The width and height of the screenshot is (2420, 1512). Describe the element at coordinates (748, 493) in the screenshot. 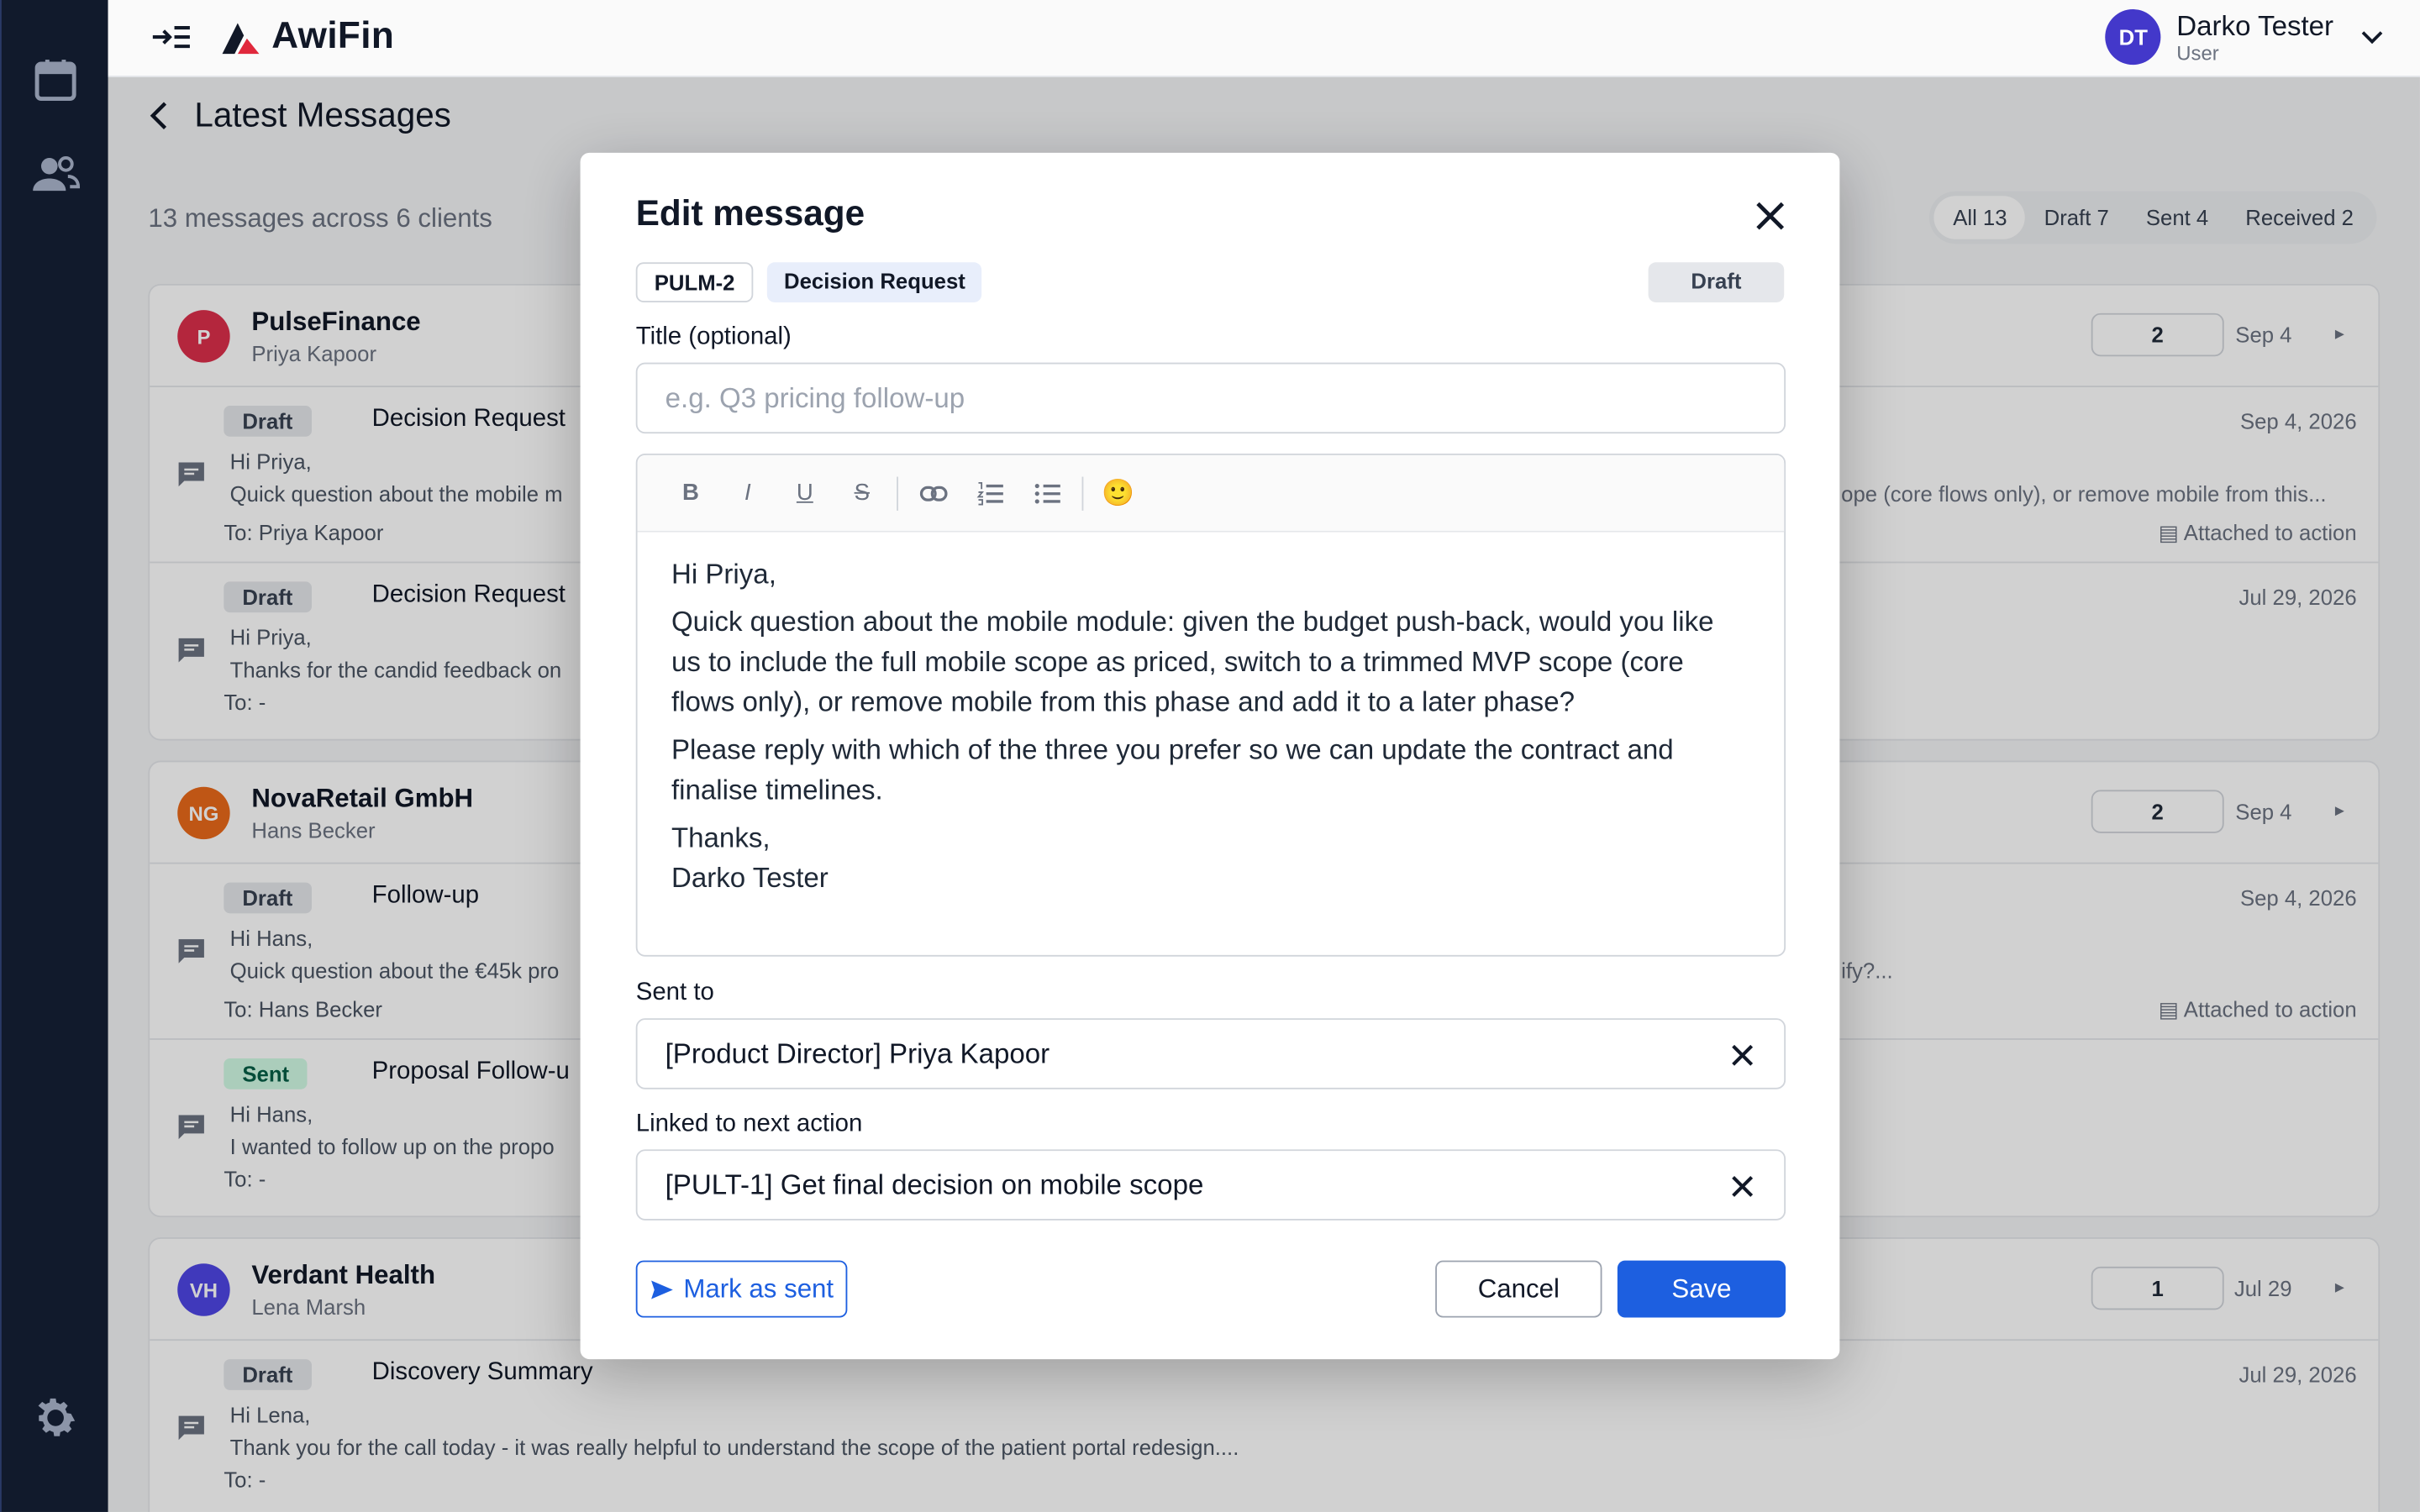

I see `italic-icon: I` at that location.